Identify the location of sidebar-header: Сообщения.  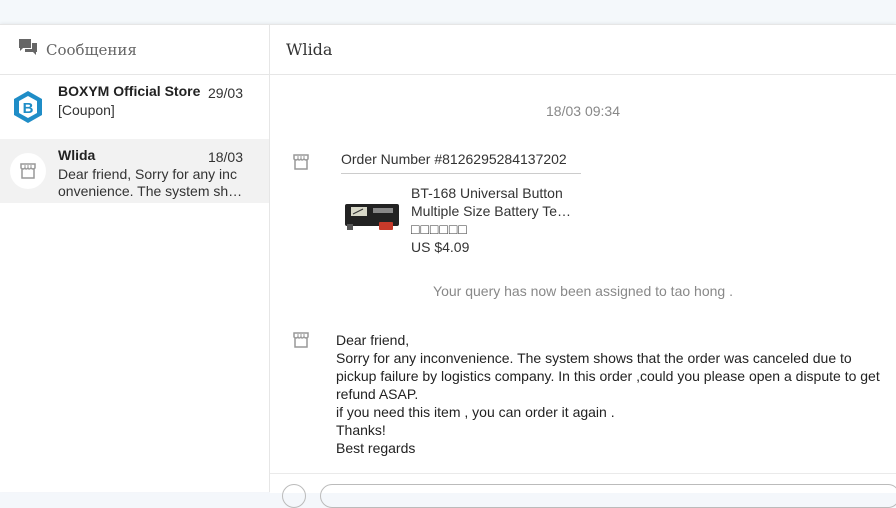
(134, 50).